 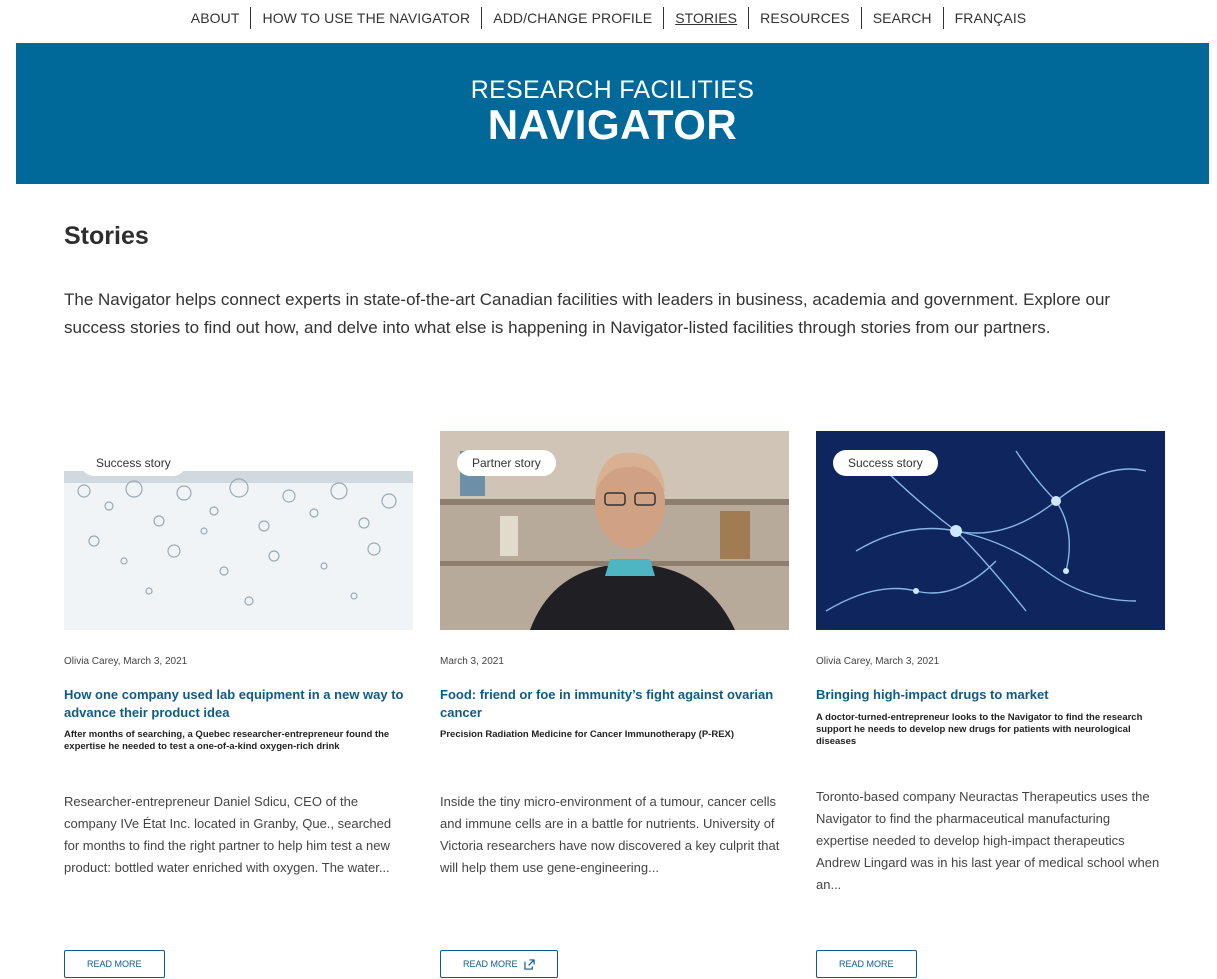 I want to click on nav-link-stories: STORIES, so click(x=706, y=18).